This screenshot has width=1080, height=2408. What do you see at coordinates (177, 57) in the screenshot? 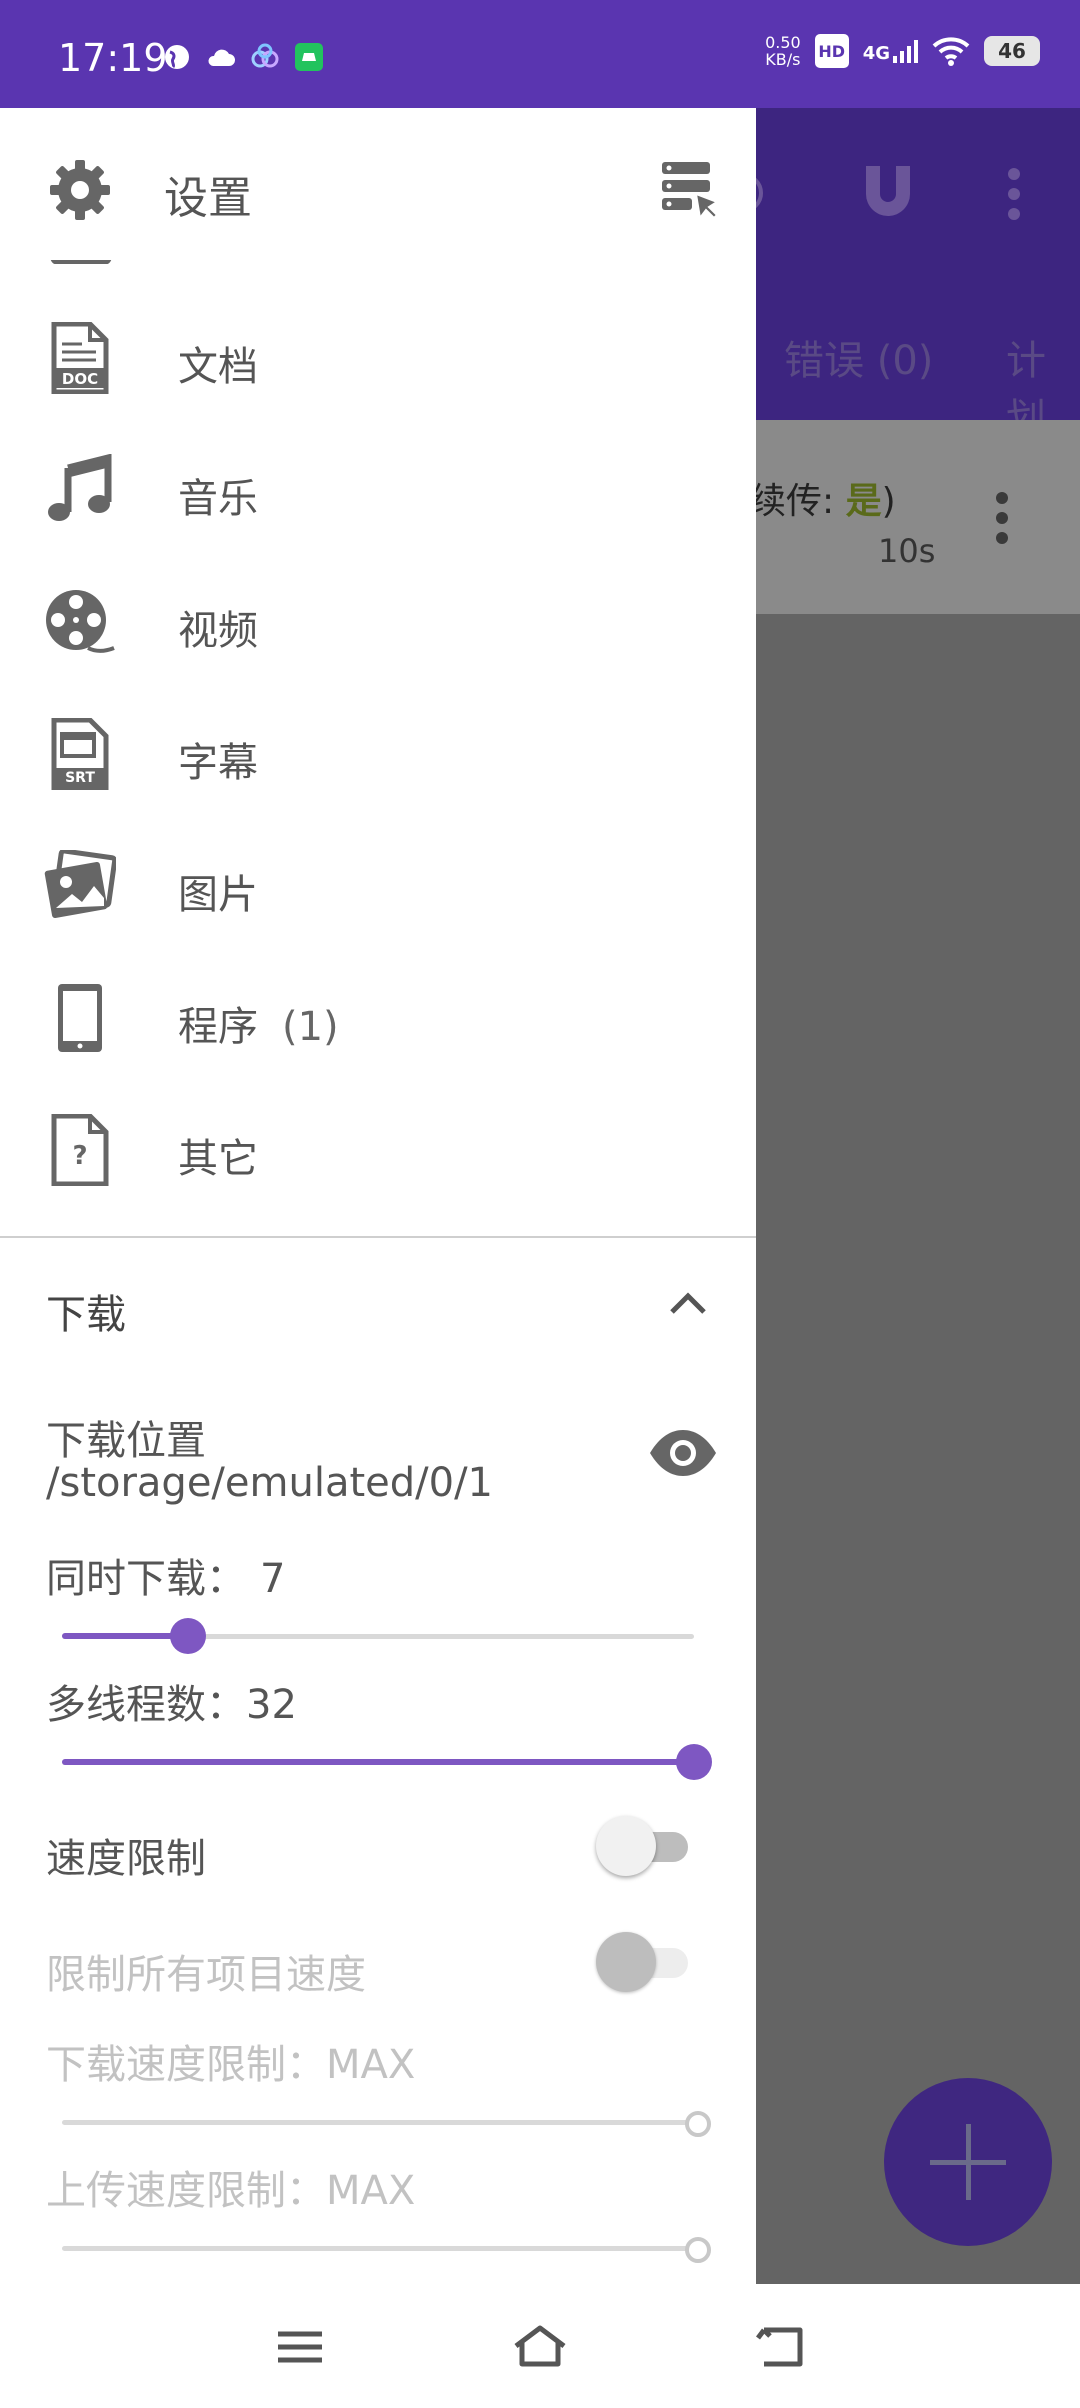
I see `globe-icon` at bounding box center [177, 57].